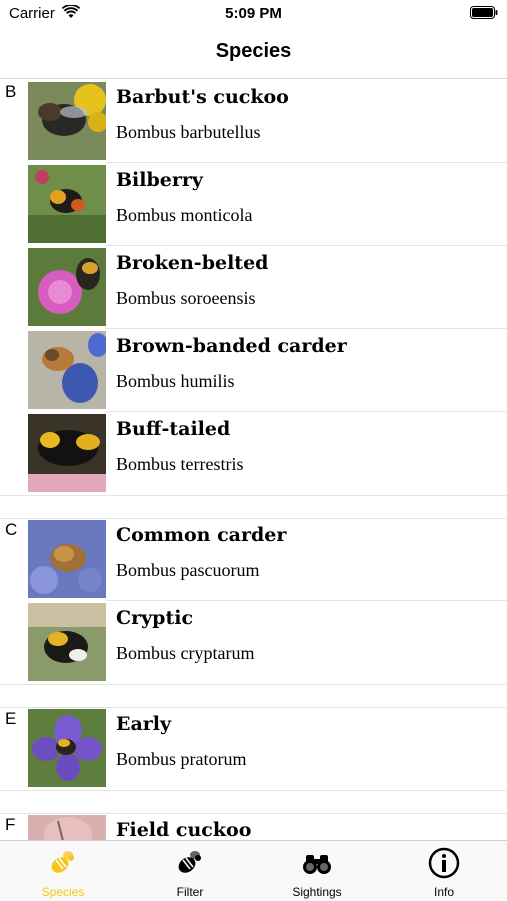  What do you see at coordinates (231, 346) in the screenshot?
I see `species-common-name: Brown-banded carder` at bounding box center [231, 346].